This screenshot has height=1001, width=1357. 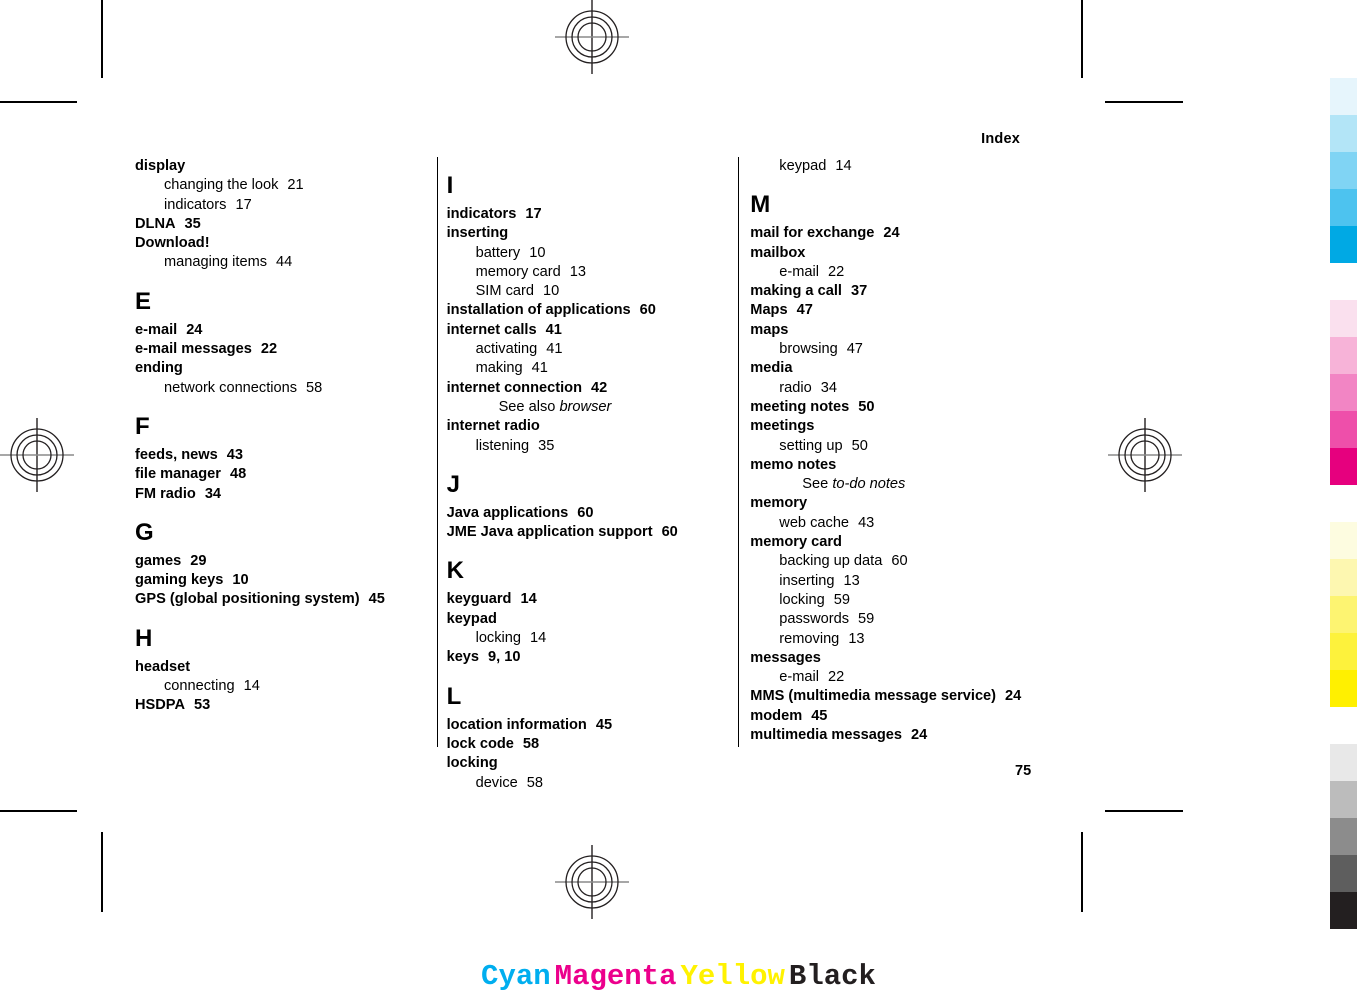 What do you see at coordinates (890, 716) in the screenshot?
I see `index-entry: modem 45` at bounding box center [890, 716].